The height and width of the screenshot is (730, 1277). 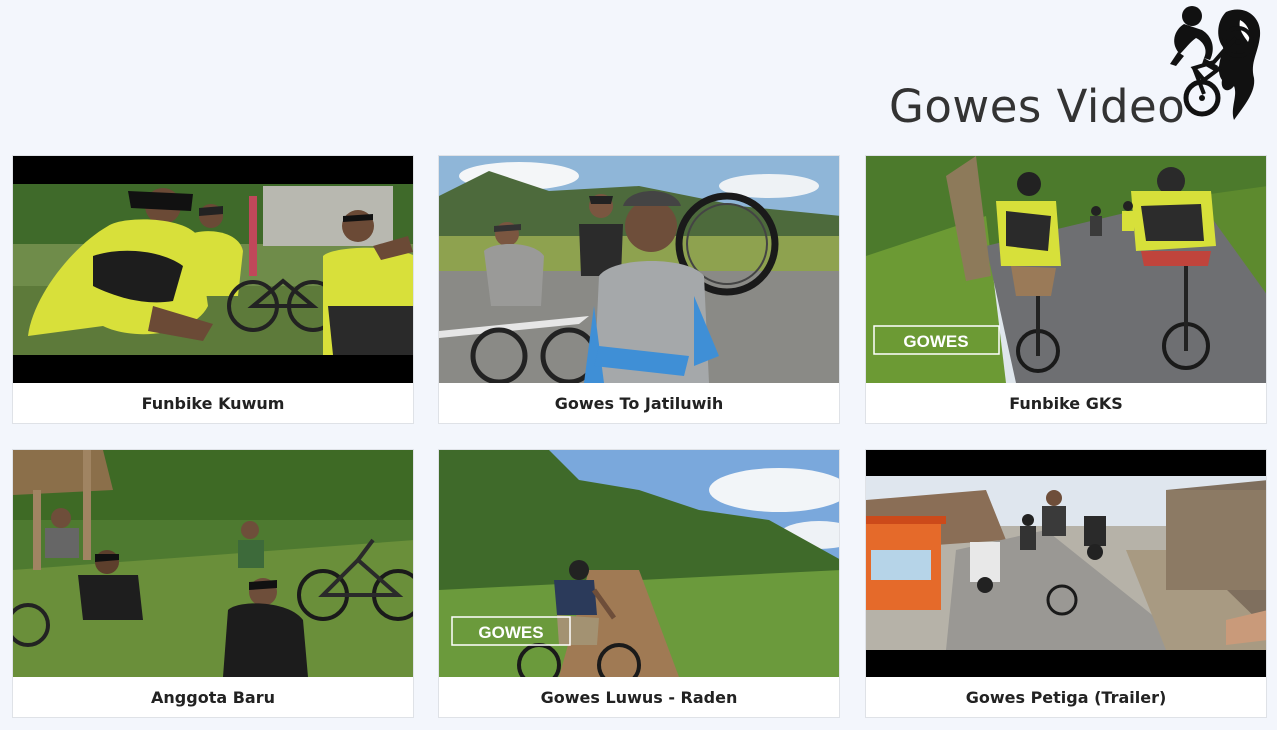 I want to click on video-card: Gowes To Jatiluwih, so click(x=639, y=289).